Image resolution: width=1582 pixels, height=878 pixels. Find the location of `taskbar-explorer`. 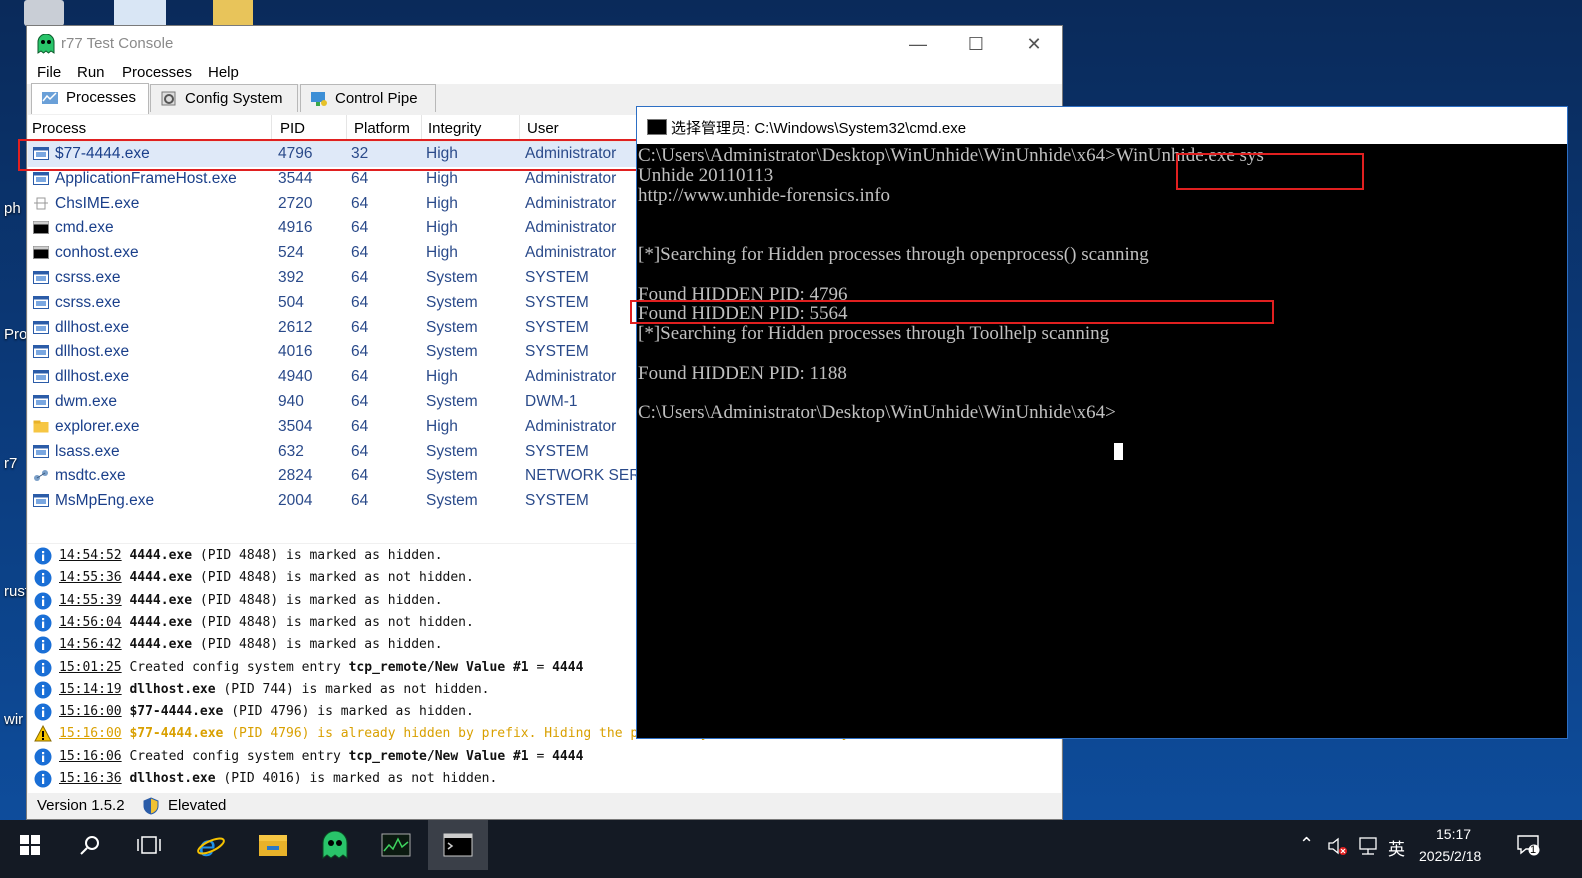

taskbar-explorer is located at coordinates (272, 845).